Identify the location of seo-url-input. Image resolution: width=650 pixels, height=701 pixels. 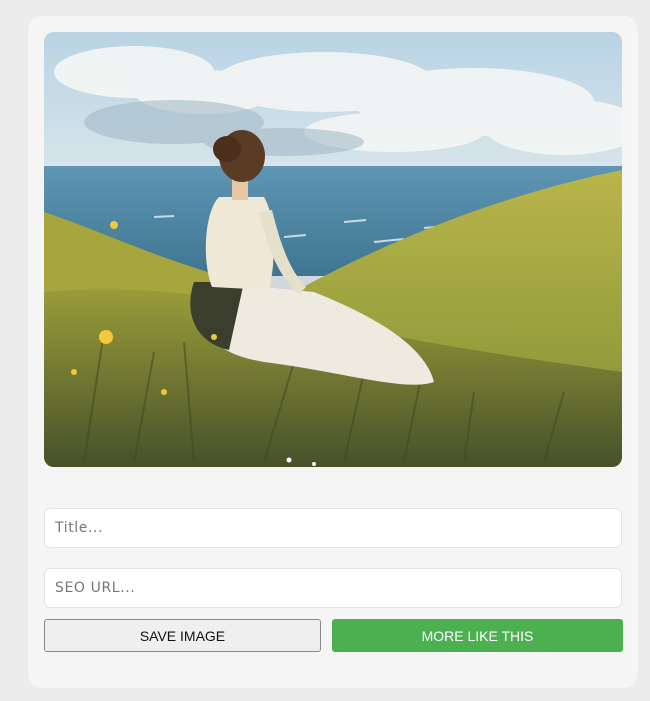
(333, 588).